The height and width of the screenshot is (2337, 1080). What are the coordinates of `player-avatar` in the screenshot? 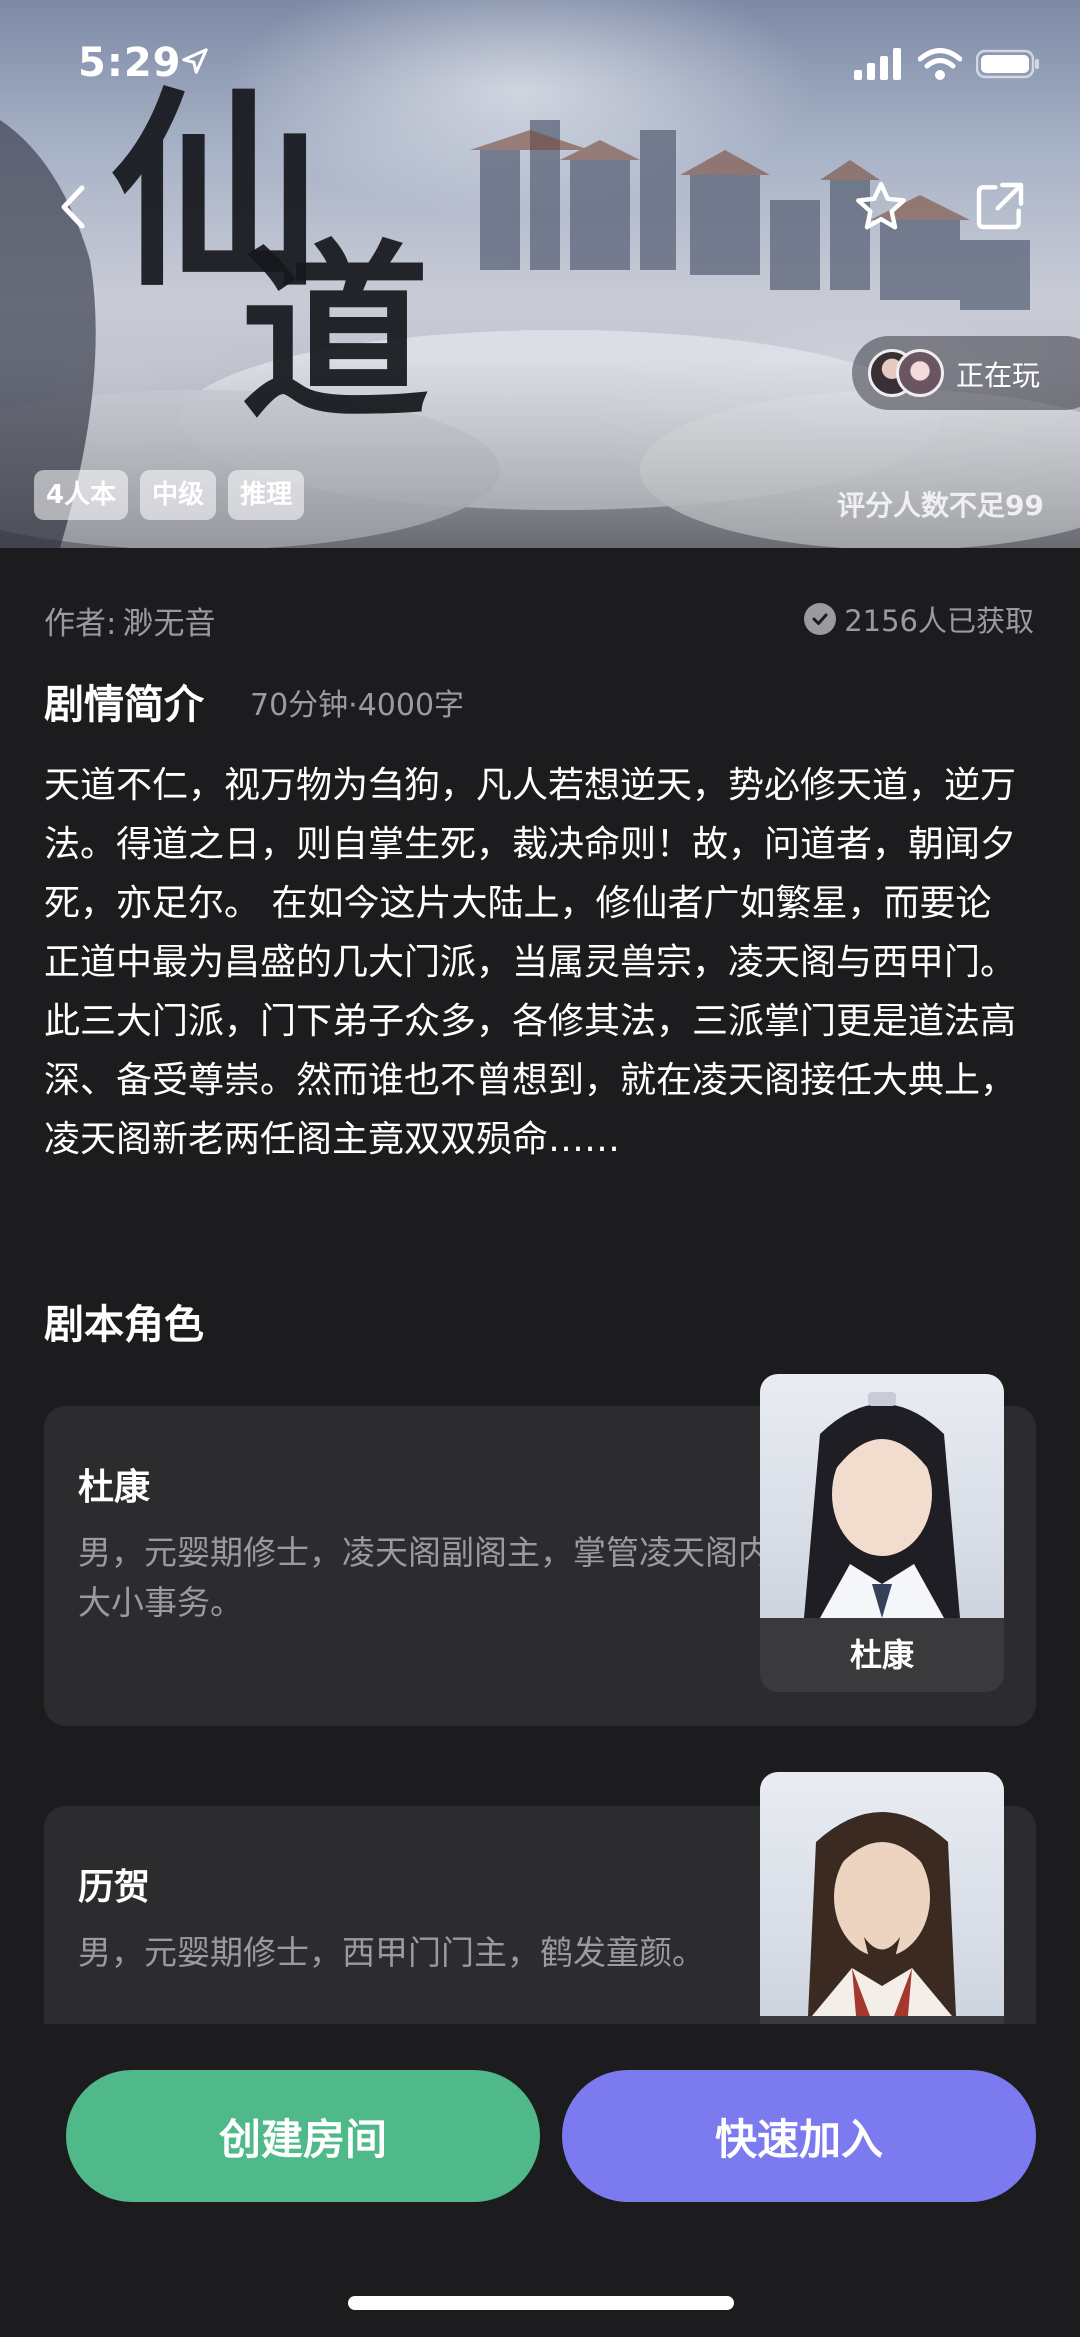 It's located at (920, 373).